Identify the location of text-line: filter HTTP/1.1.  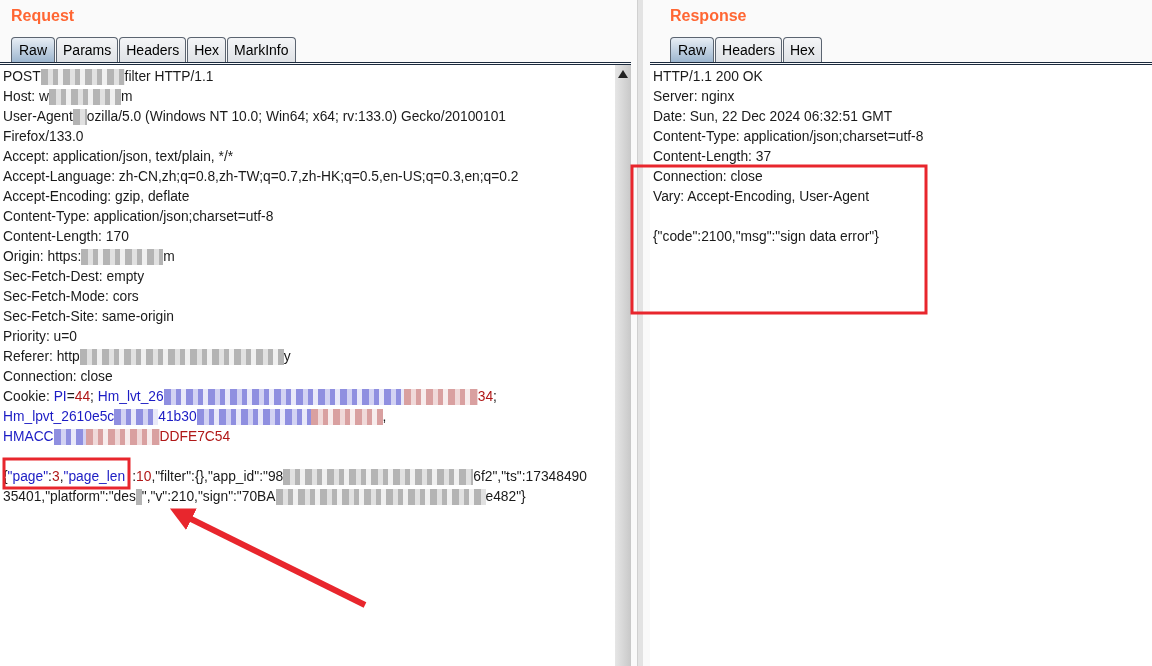
(169, 77).